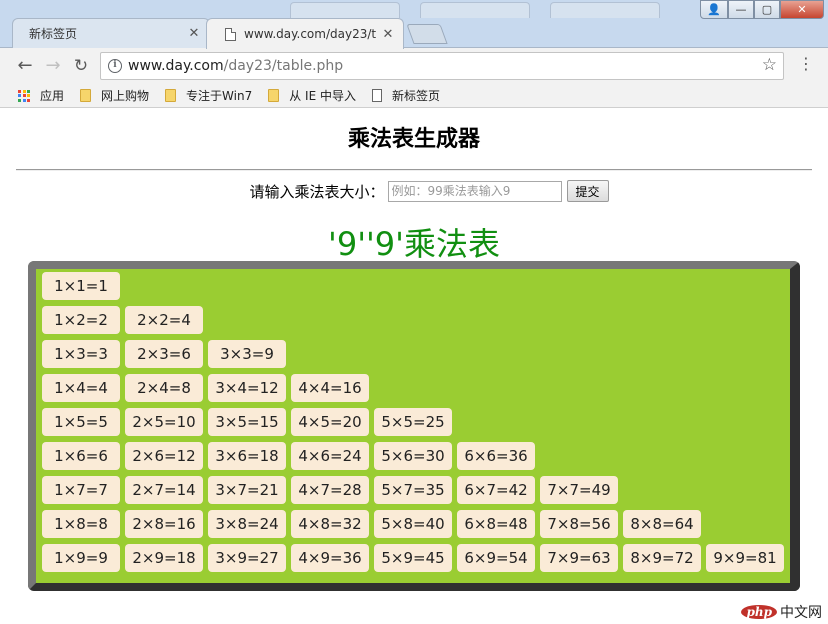  Describe the element at coordinates (413, 139) in the screenshot. I see `page-title: 乘法表生成器` at that location.